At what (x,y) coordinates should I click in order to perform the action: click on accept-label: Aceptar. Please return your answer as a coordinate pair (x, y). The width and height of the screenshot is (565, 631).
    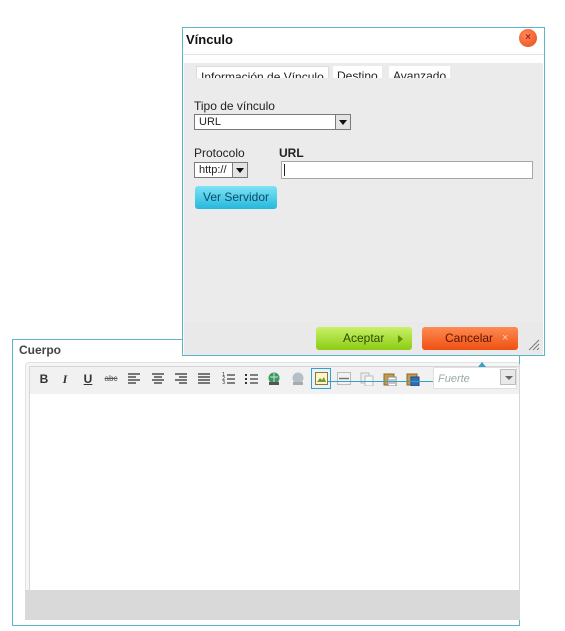
    Looking at the image, I should click on (364, 338).